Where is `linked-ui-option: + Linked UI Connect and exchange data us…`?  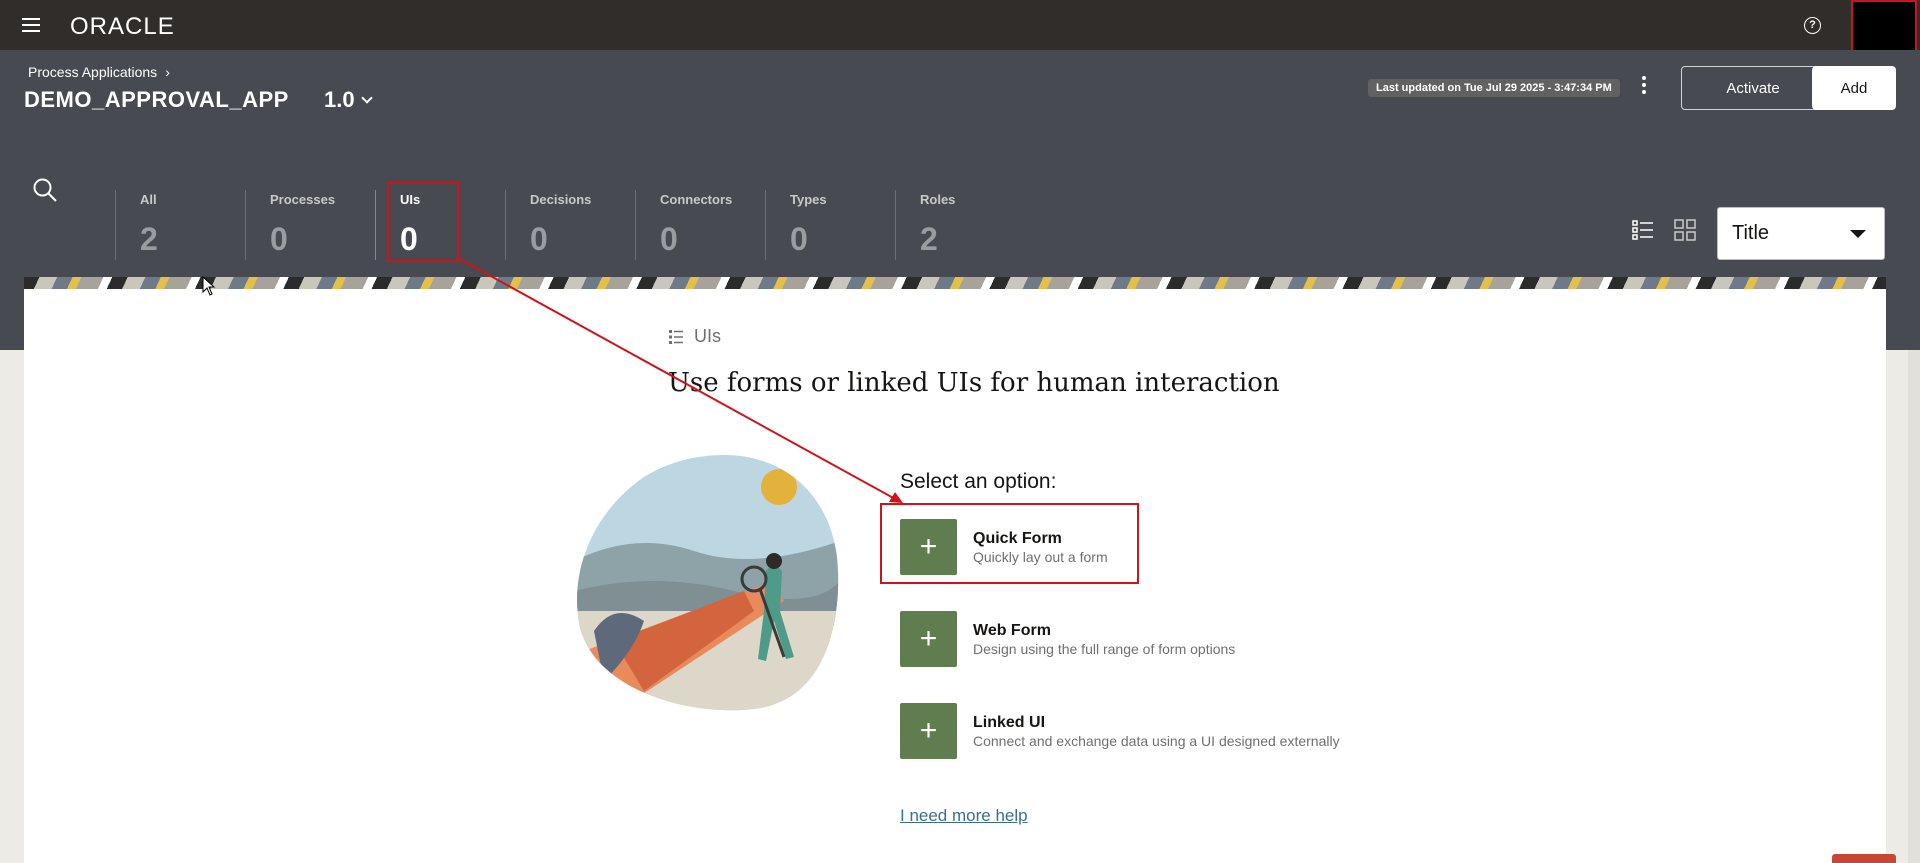
linked-ui-option: + Linked UI Connect and exchange data us… is located at coordinates (1140, 731).